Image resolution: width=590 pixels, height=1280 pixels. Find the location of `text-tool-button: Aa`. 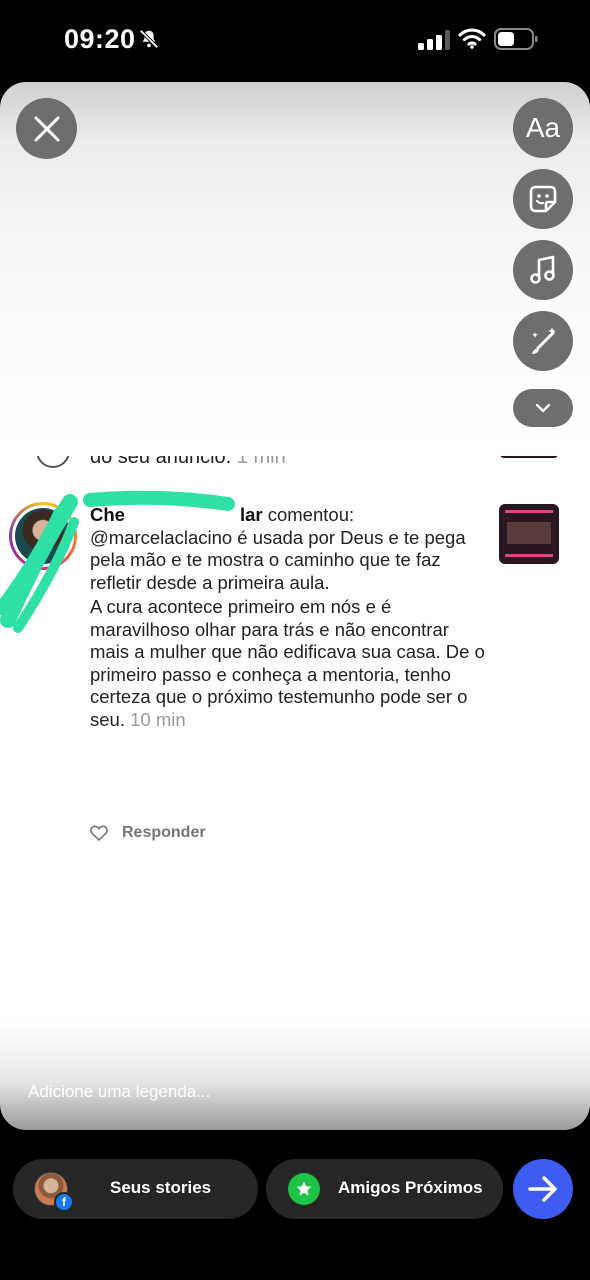

text-tool-button: Aa is located at coordinates (543, 128).